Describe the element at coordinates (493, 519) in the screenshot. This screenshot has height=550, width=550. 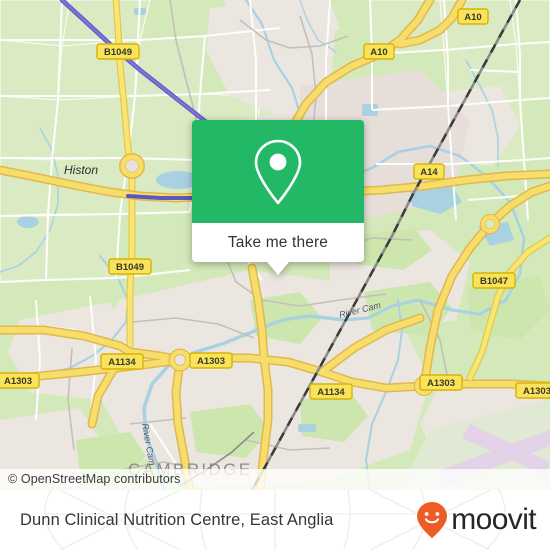
I see `moovit-wordmark: moovit` at that location.